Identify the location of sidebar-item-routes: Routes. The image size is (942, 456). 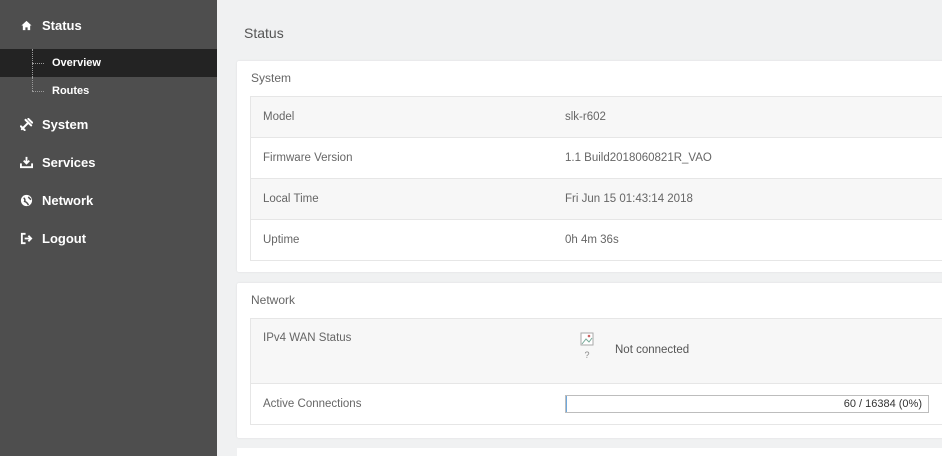
(108, 91).